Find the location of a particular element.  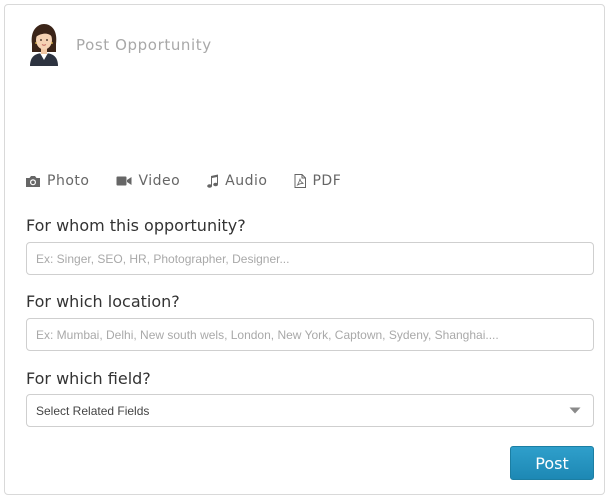

user-avatar is located at coordinates (44, 44).